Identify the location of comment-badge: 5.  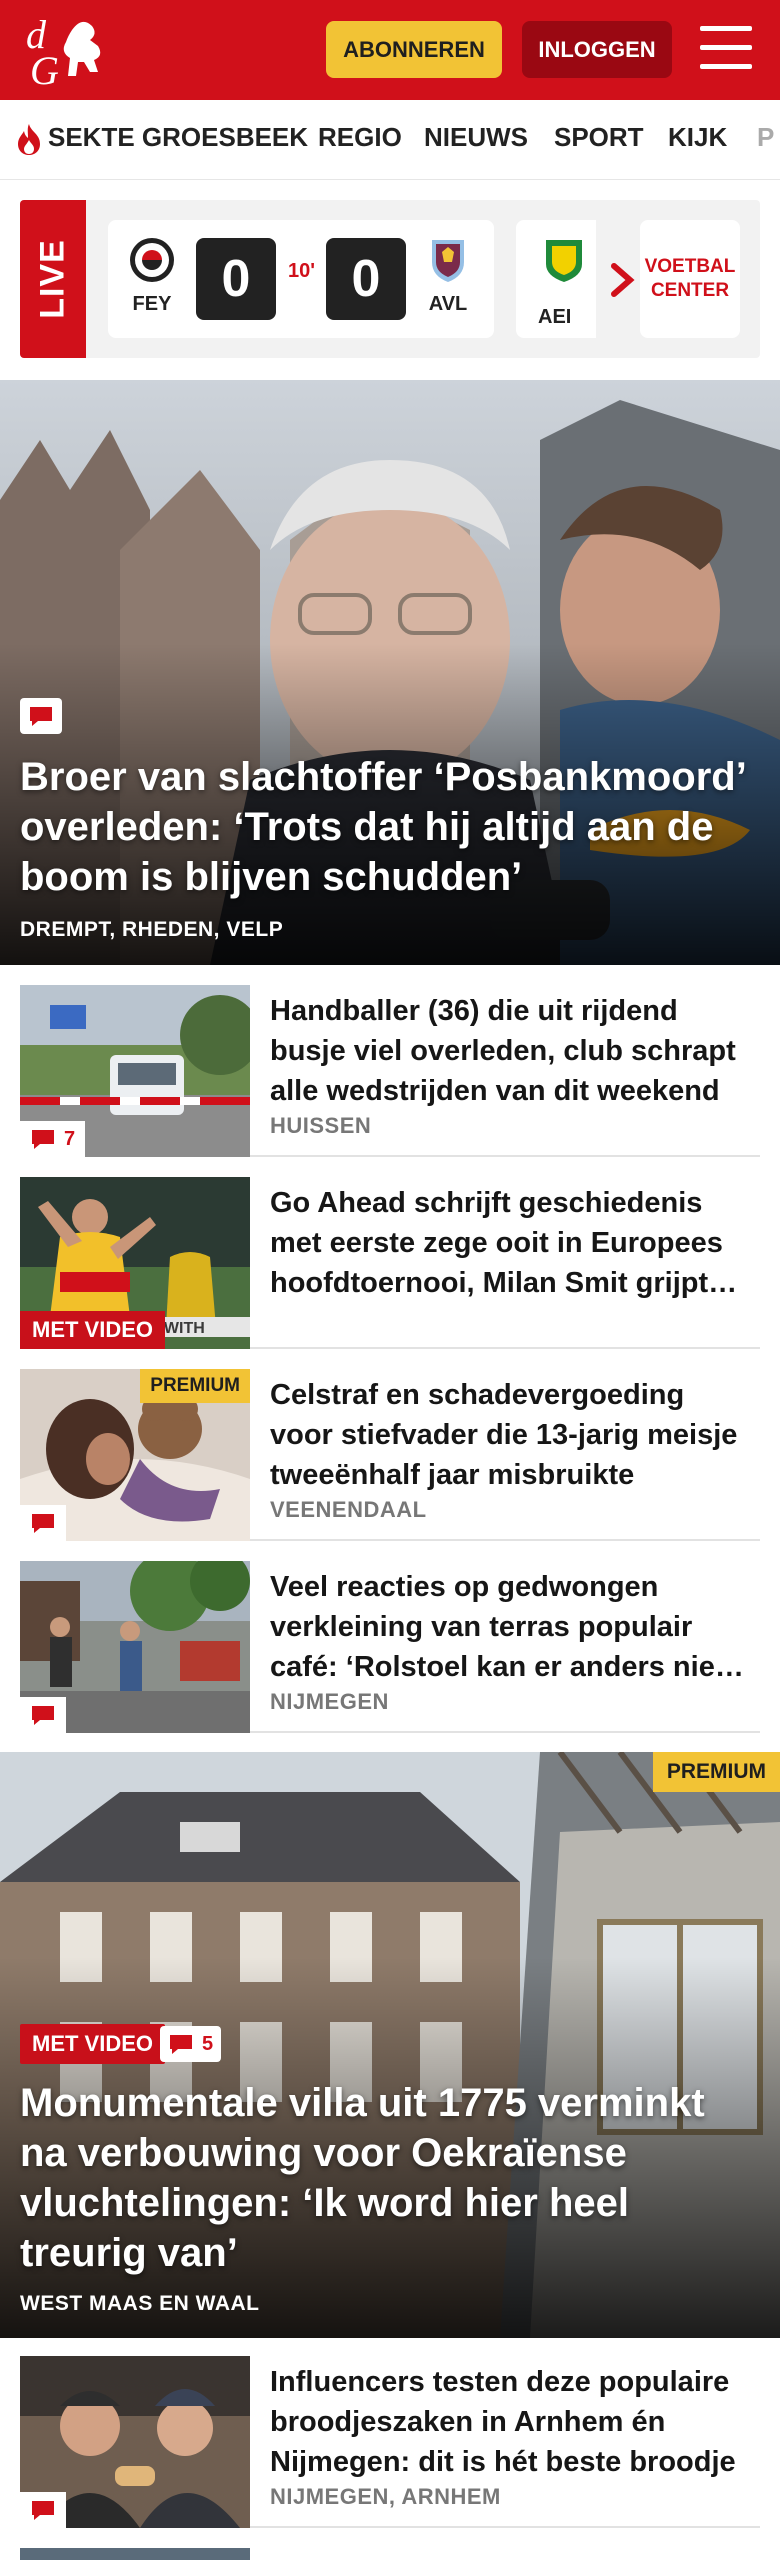
(191, 2044).